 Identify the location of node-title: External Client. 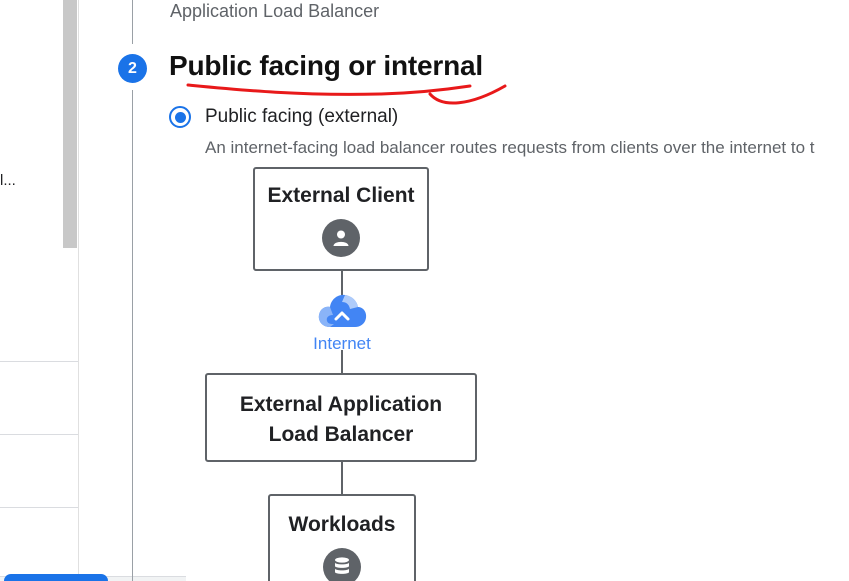
(341, 195).